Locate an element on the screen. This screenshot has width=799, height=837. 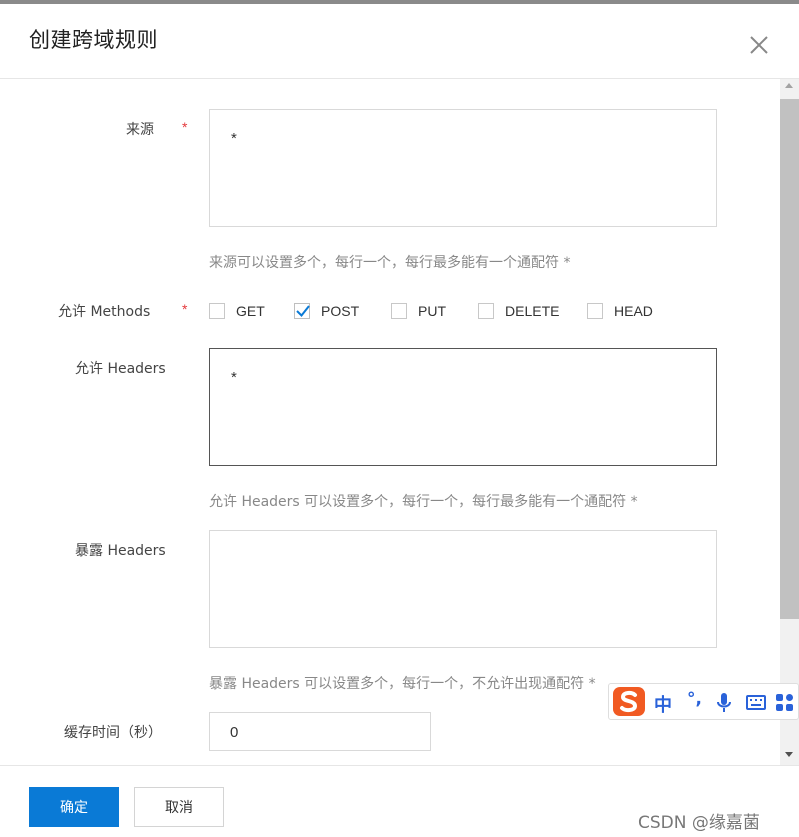
expose-headers-textarea is located at coordinates (463, 589).